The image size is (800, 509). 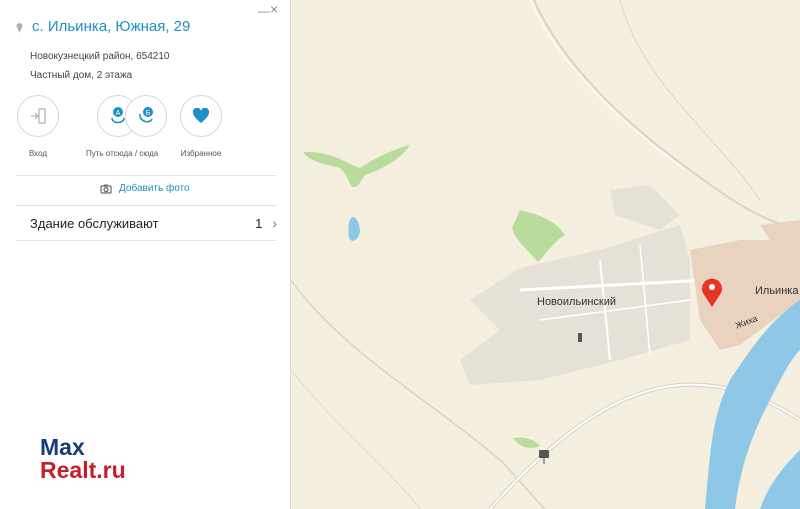 I want to click on favorites-button: Избранное, so click(x=201, y=126).